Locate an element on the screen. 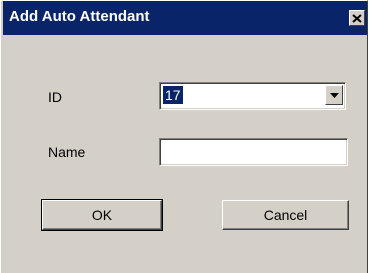 This screenshot has width=377, height=273. name-field-frame is located at coordinates (253, 152).